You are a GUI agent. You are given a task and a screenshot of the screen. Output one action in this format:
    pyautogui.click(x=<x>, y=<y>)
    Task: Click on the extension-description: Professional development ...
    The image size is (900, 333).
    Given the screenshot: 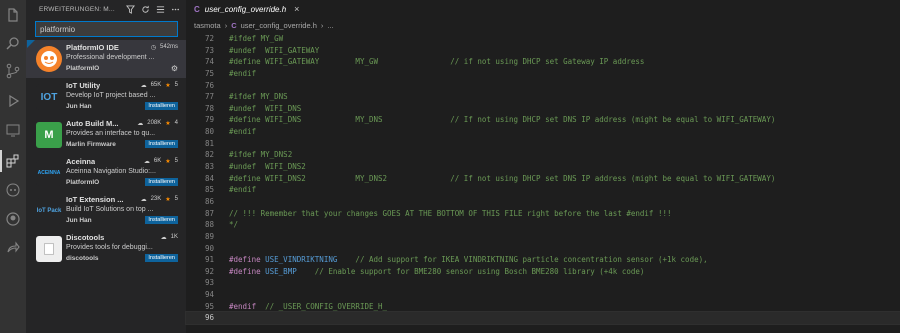 What is the action you would take?
    pyautogui.click(x=110, y=57)
    